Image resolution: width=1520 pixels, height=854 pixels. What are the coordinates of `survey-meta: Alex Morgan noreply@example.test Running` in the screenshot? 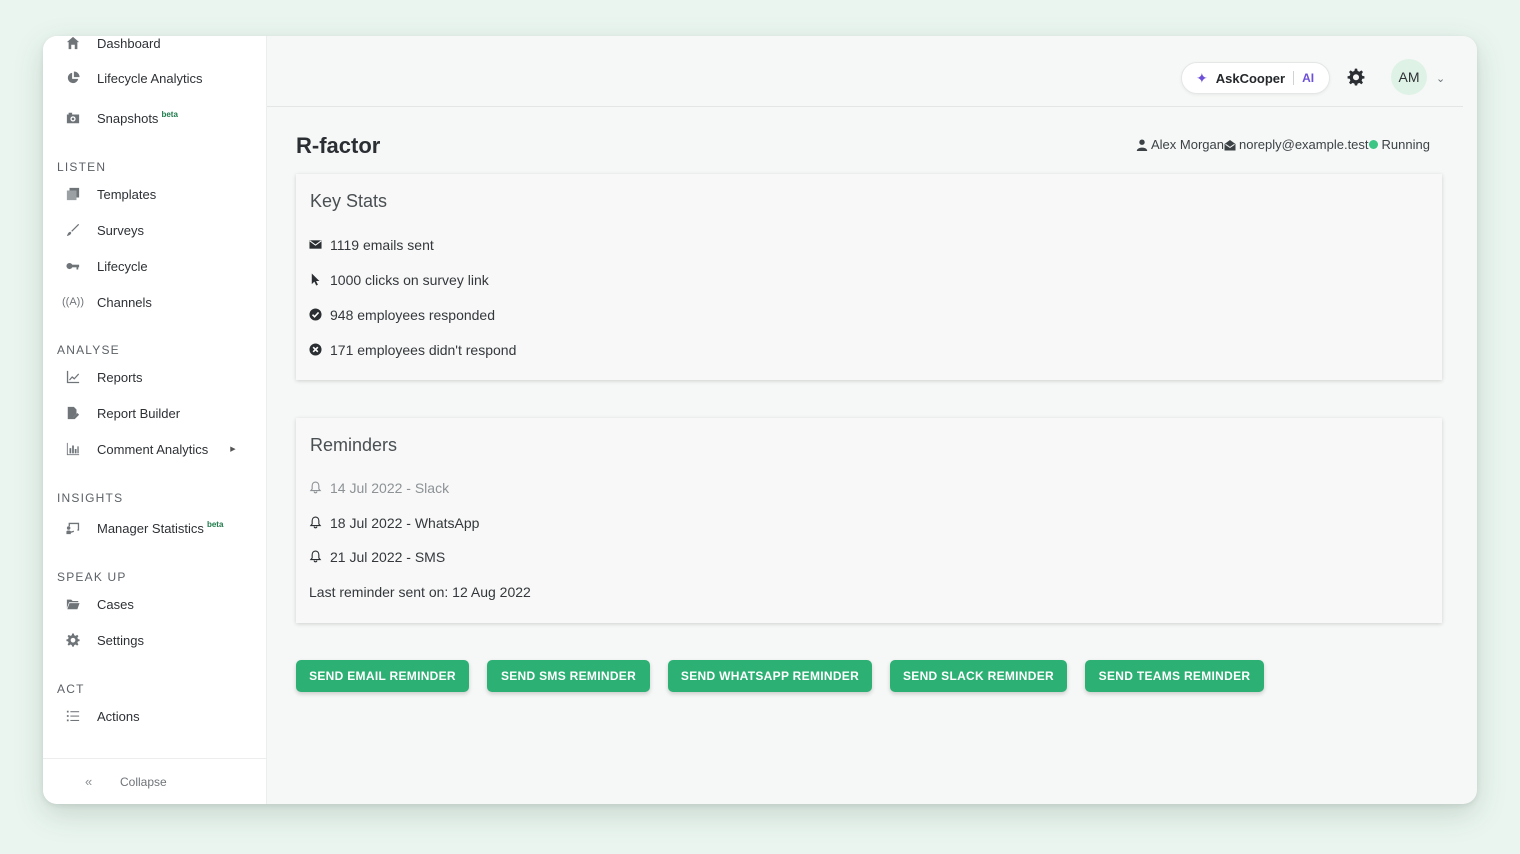 It's located at (1283, 144).